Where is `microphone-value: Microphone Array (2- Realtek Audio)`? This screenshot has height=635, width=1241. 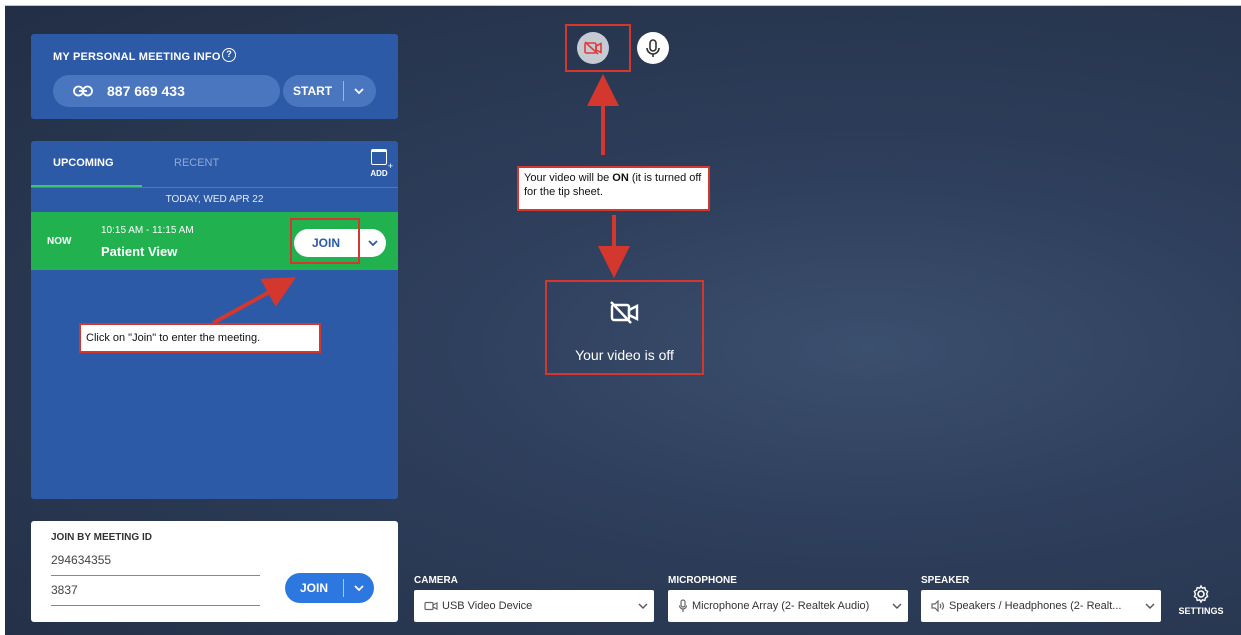 microphone-value: Microphone Array (2- Realtek Audio) is located at coordinates (781, 606).